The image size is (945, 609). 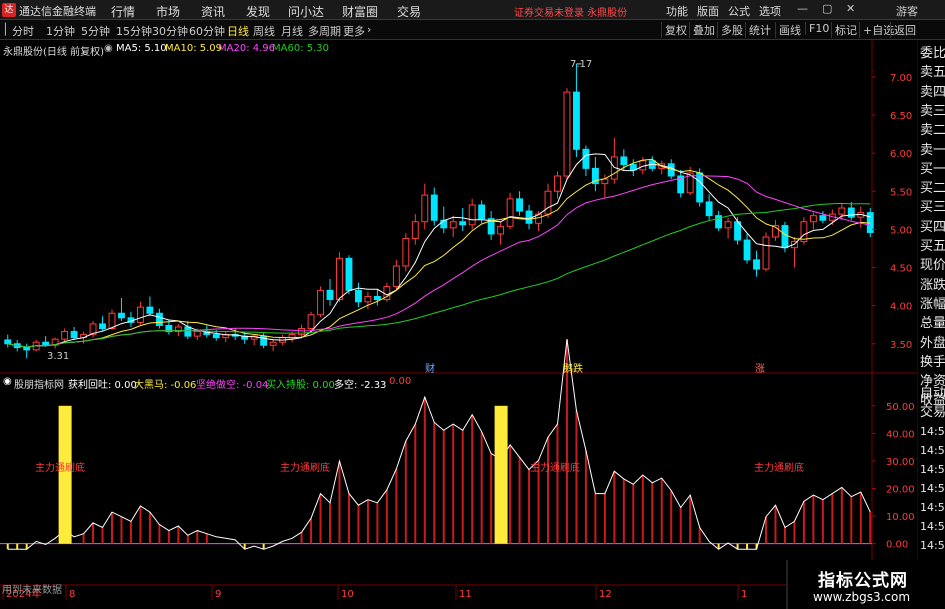 What do you see at coordinates (573, 367) in the screenshot?
I see `event-drop: 鹅跌` at bounding box center [573, 367].